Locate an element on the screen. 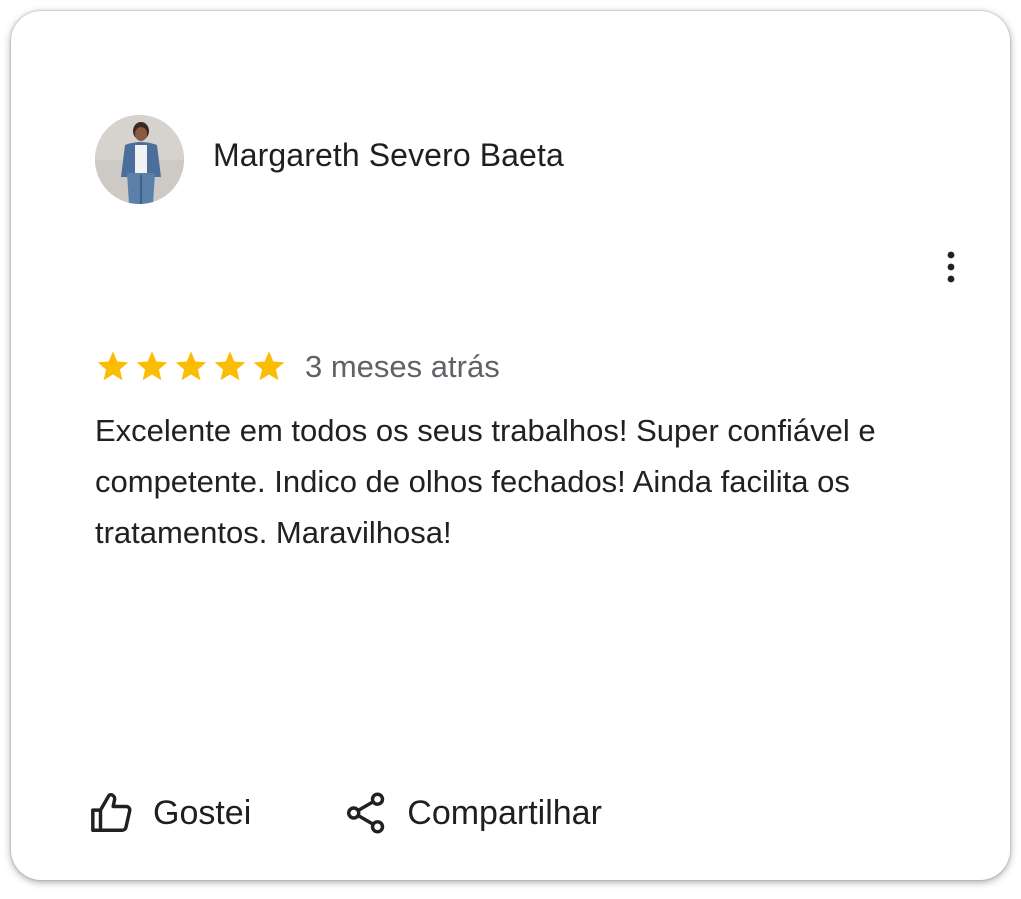  star-rating is located at coordinates (191, 367).